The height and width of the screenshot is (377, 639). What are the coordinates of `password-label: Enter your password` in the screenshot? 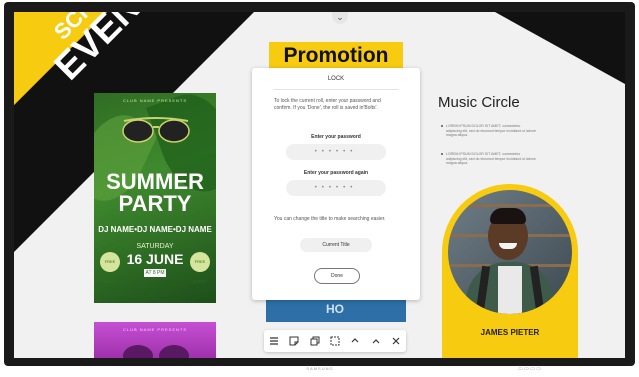 It's located at (336, 137).